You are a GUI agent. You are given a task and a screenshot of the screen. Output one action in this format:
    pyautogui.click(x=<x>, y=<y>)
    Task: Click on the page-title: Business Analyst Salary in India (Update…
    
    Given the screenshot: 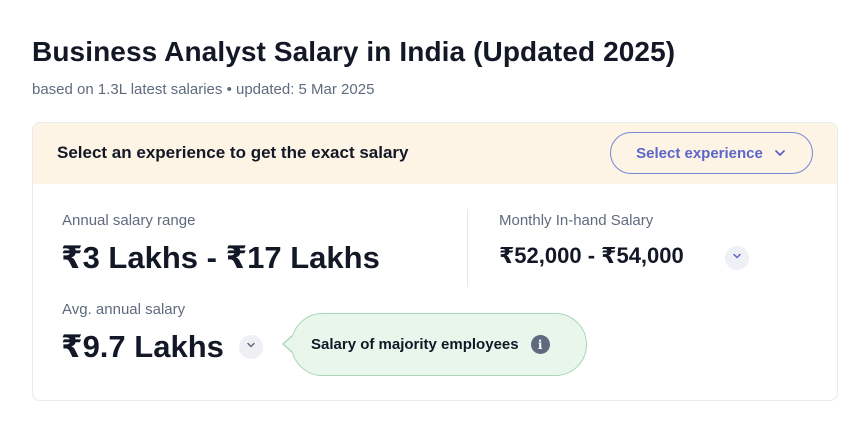 What is the action you would take?
    pyautogui.click(x=354, y=51)
    